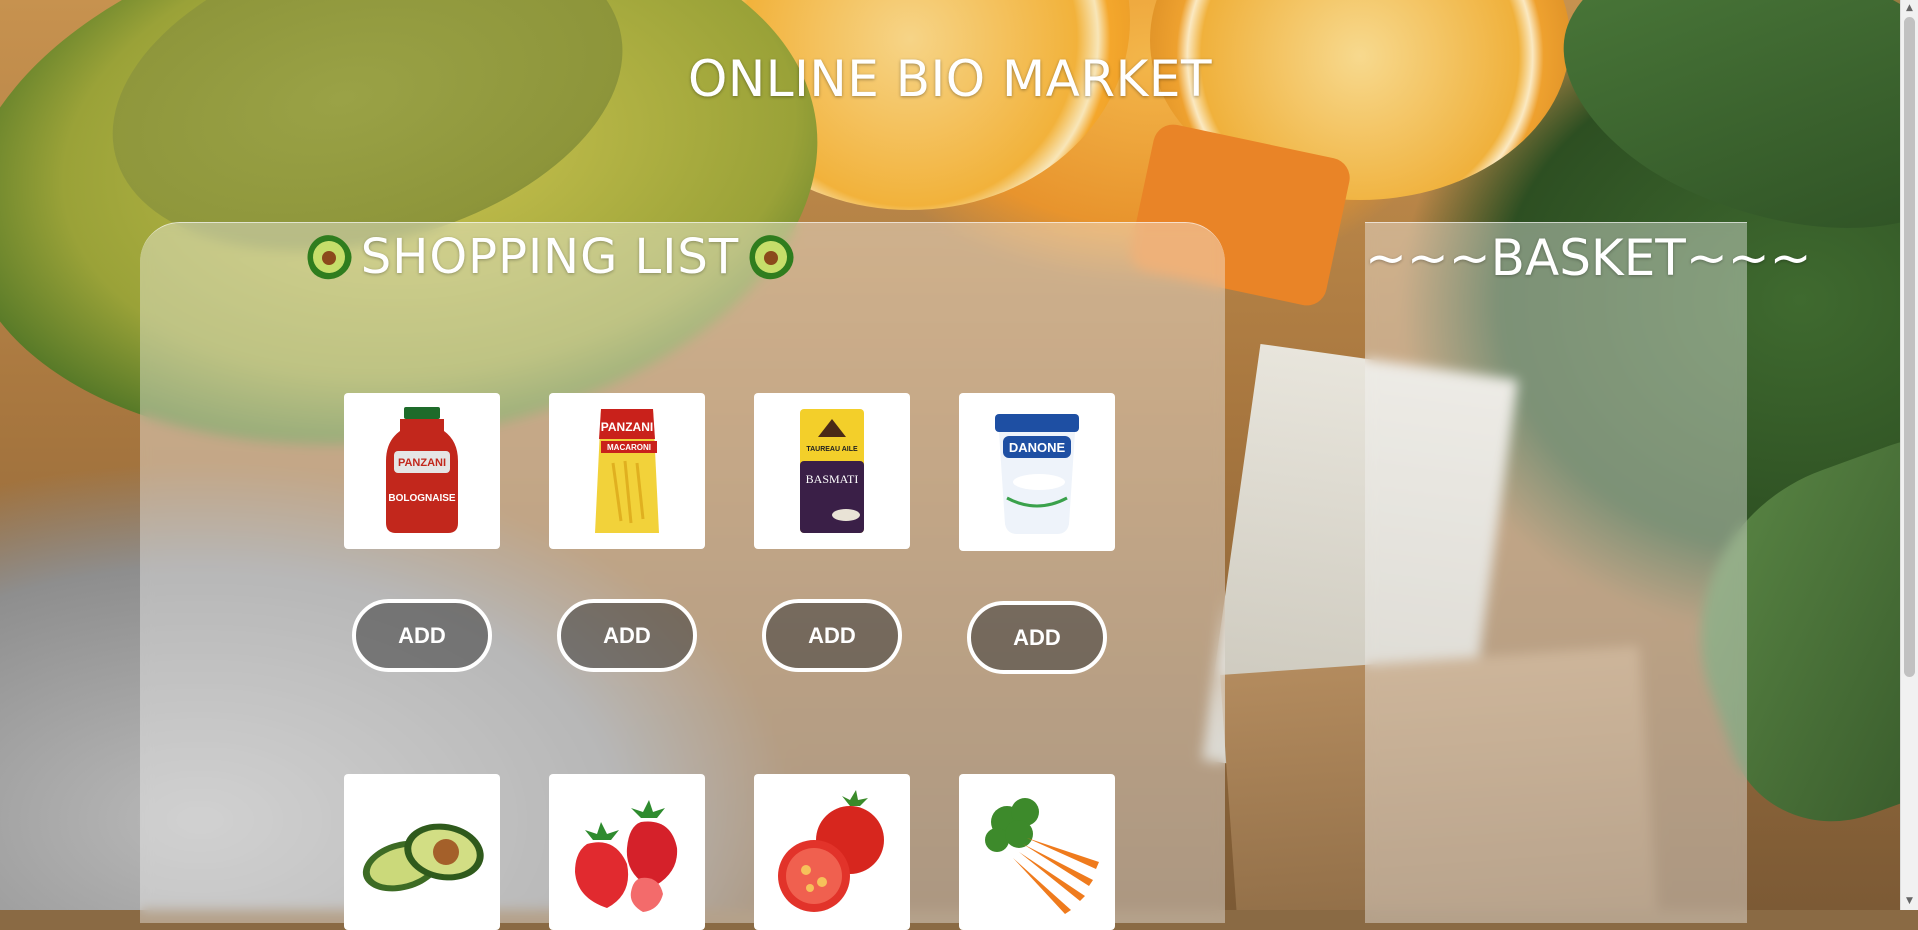 This screenshot has height=930, width=1918. I want to click on product-item: DANONE ADD, so click(1037, 533).